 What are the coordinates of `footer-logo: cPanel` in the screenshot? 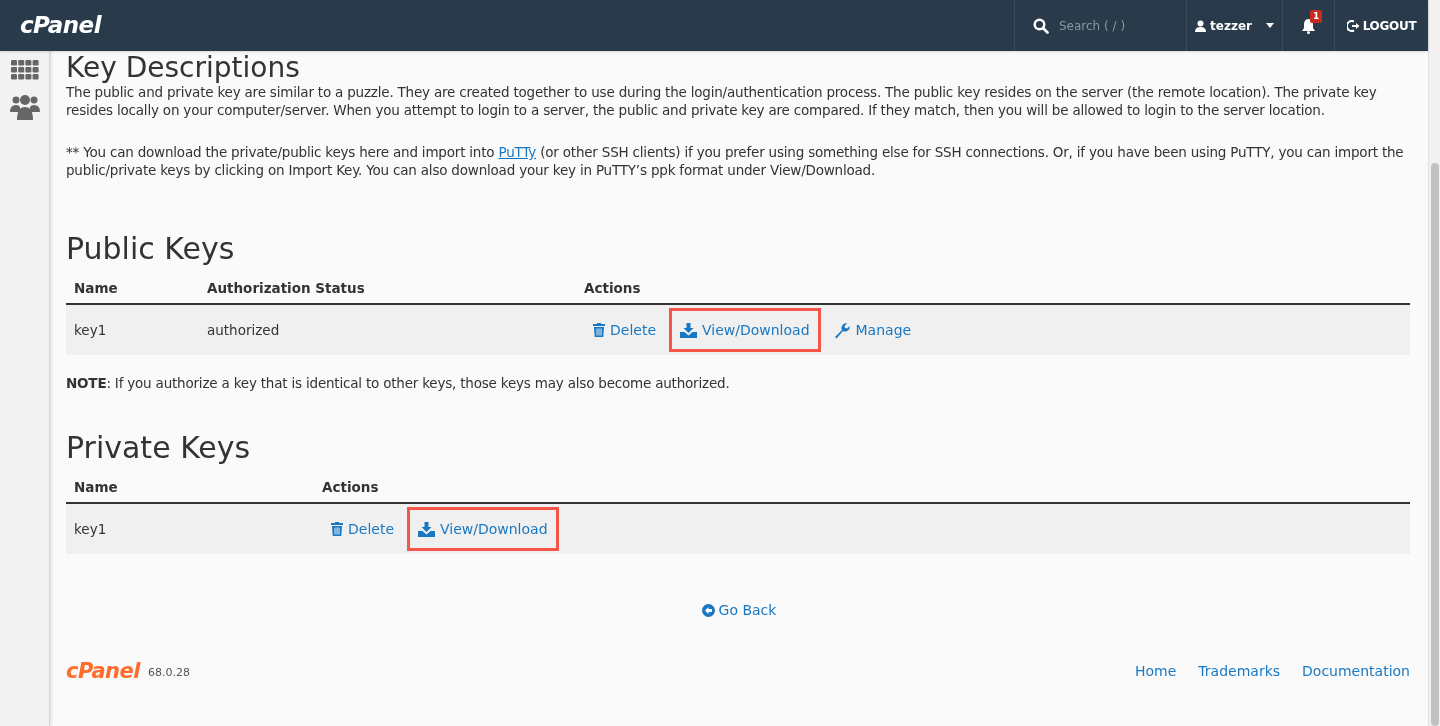 It's located at (103, 671).